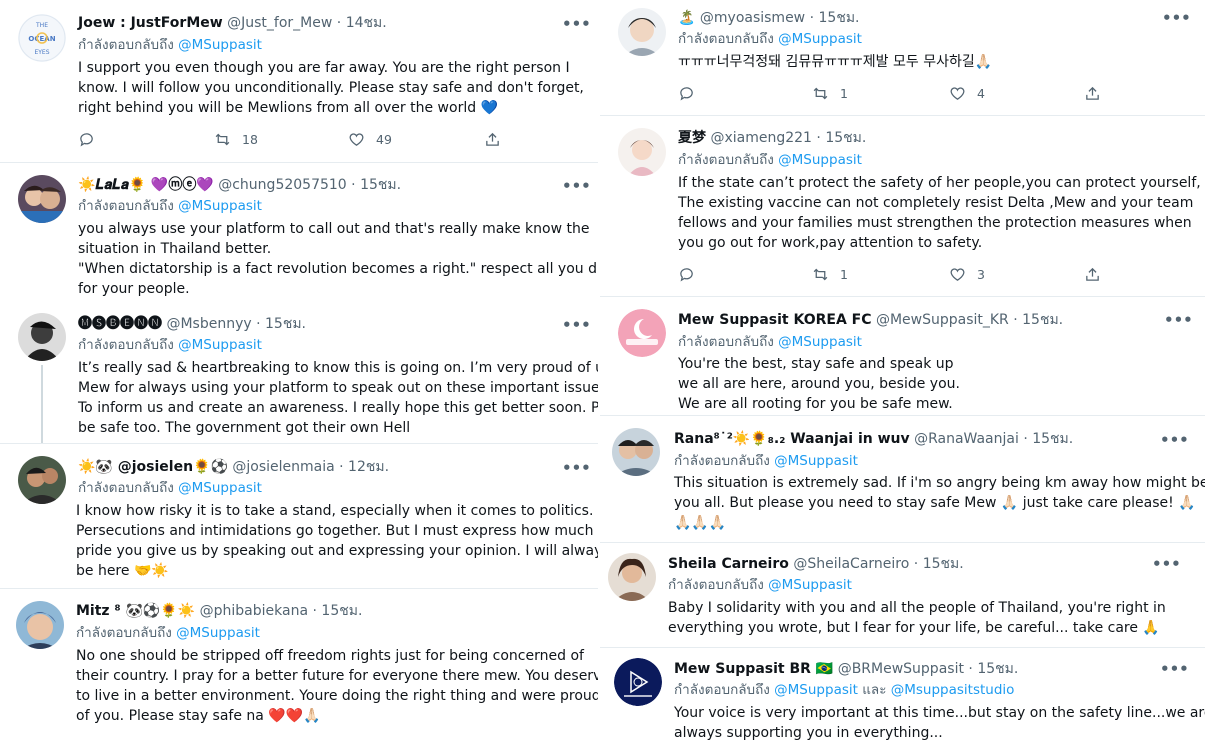 The image size is (1205, 754). What do you see at coordinates (208, 324) in the screenshot?
I see `user-handle: @Msbennyy` at bounding box center [208, 324].